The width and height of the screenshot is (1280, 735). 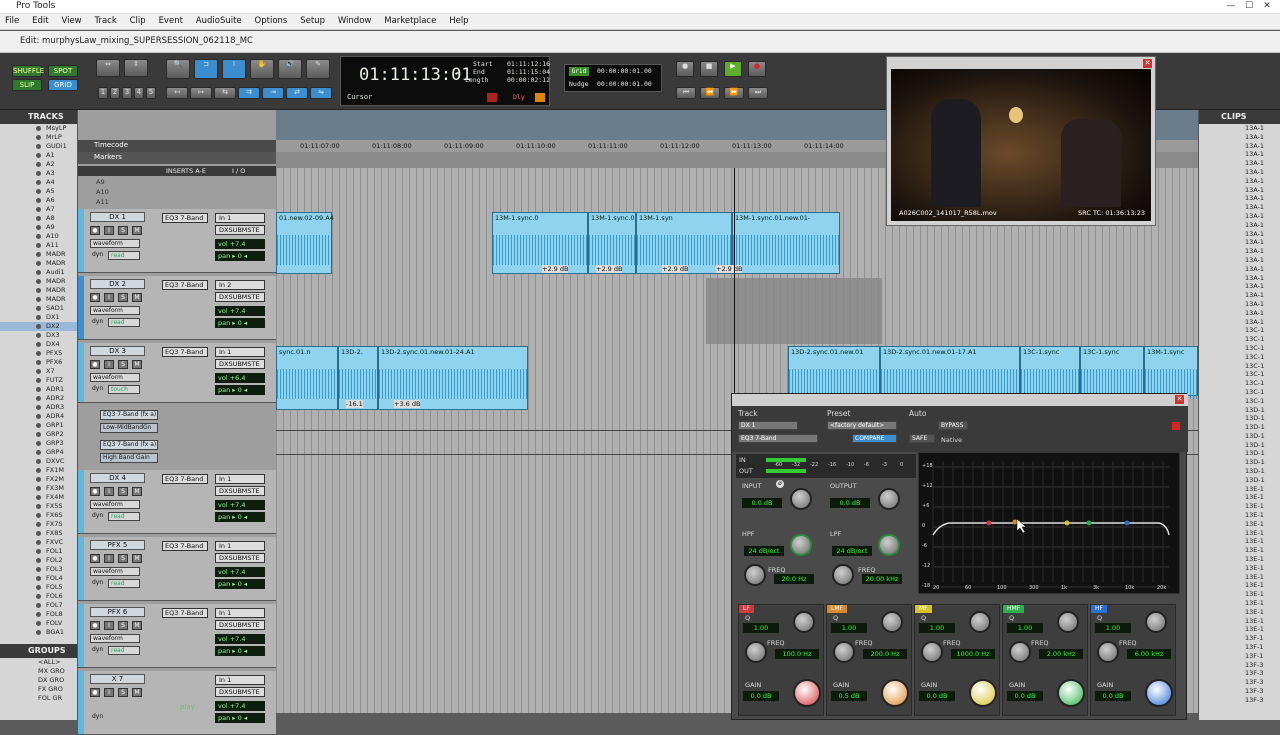 I want to click on nudge-value: 00:00:00:01.00, so click(x=624, y=84).